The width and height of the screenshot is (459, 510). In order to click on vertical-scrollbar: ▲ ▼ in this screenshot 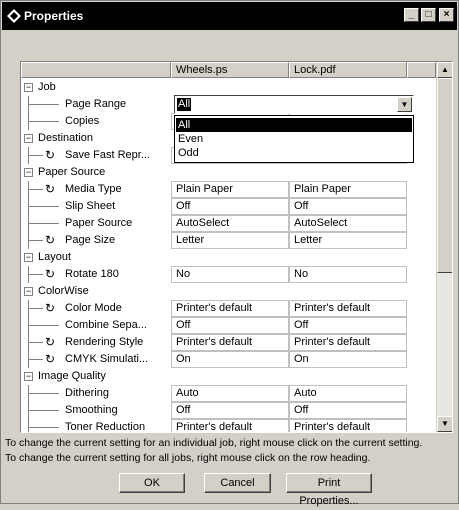, I will do `click(444, 247)`.